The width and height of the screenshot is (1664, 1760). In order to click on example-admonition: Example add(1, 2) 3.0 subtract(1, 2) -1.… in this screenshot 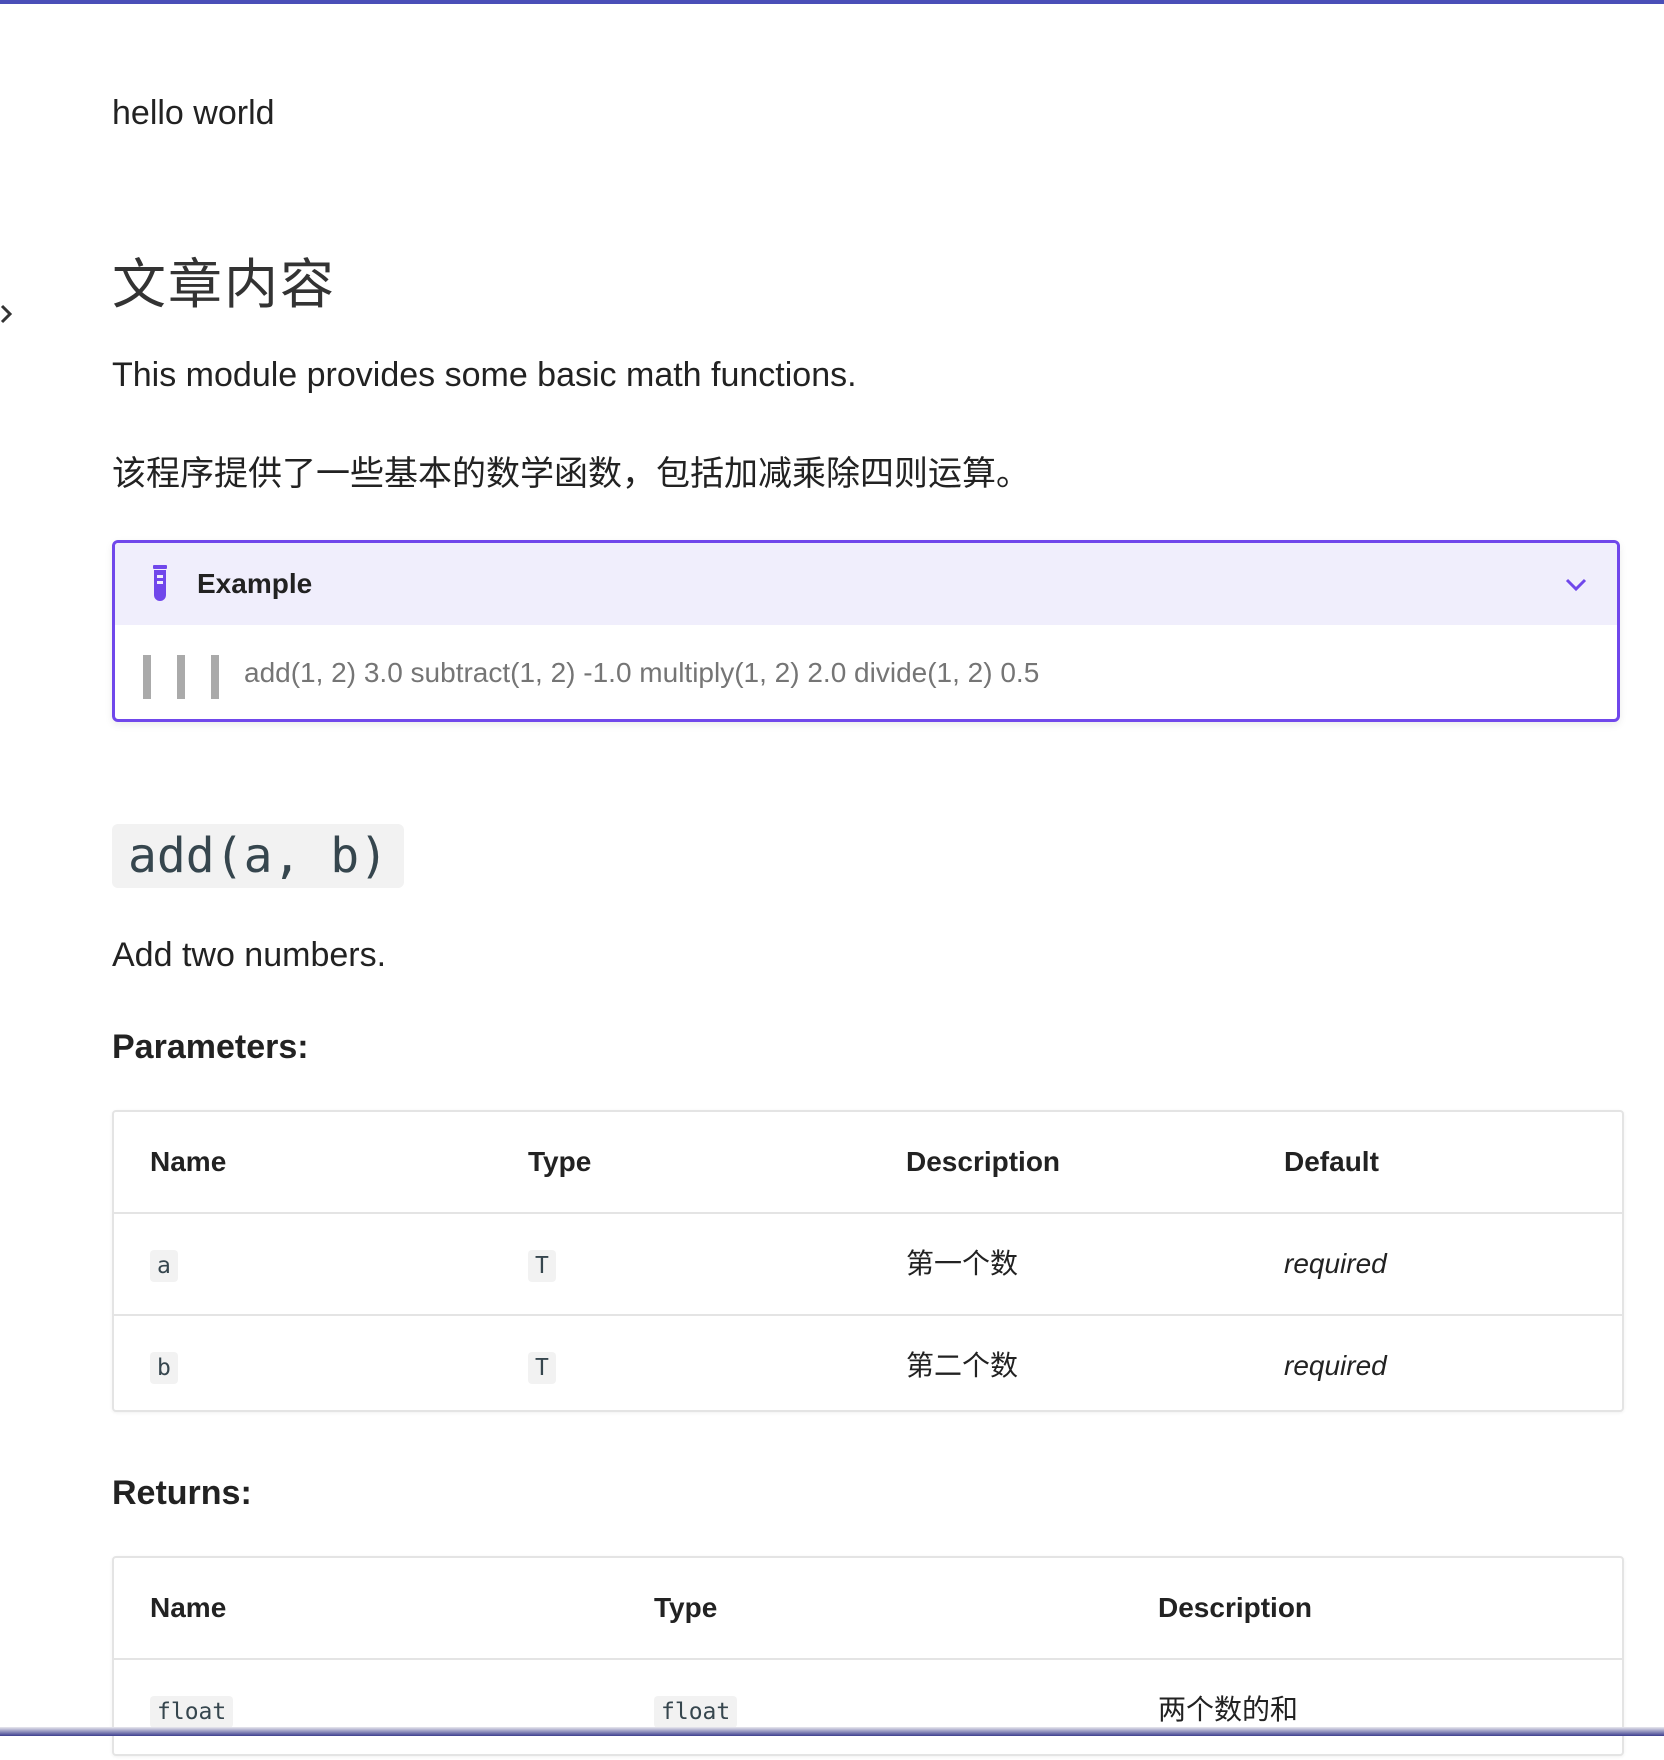, I will do `click(866, 631)`.